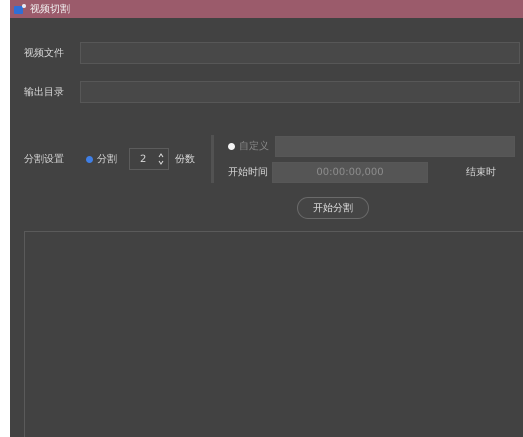 This screenshot has width=523, height=437. I want to click on app-icon, so click(20, 9).